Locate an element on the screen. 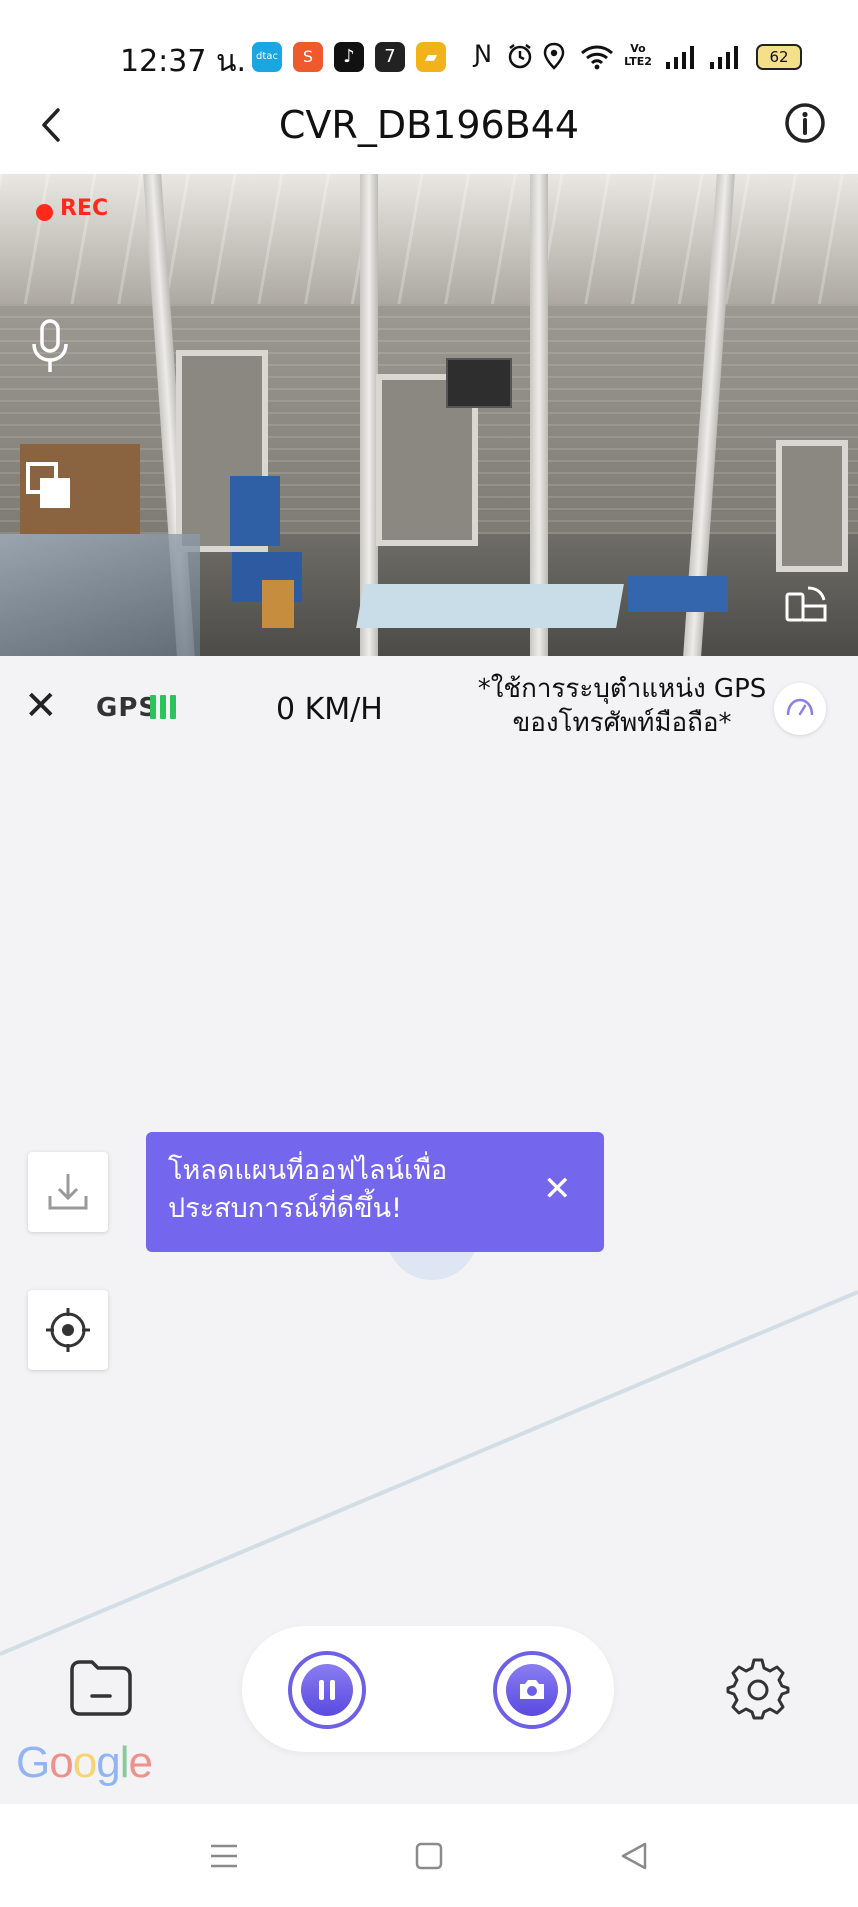 The image size is (858, 1907). camera-scene-dashboard is located at coordinates (100, 595).